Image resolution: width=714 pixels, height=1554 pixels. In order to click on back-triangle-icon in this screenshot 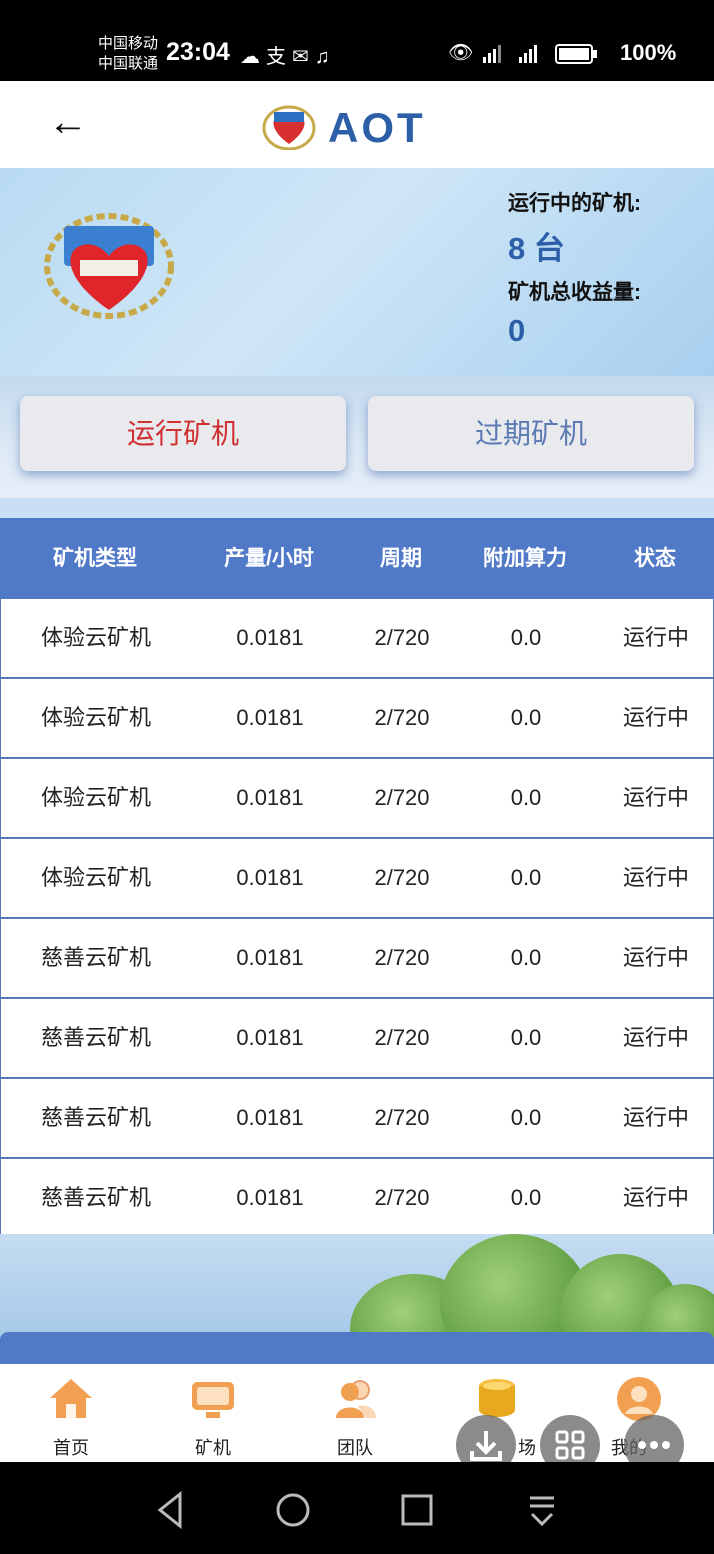, I will do `click(170, 1510)`.